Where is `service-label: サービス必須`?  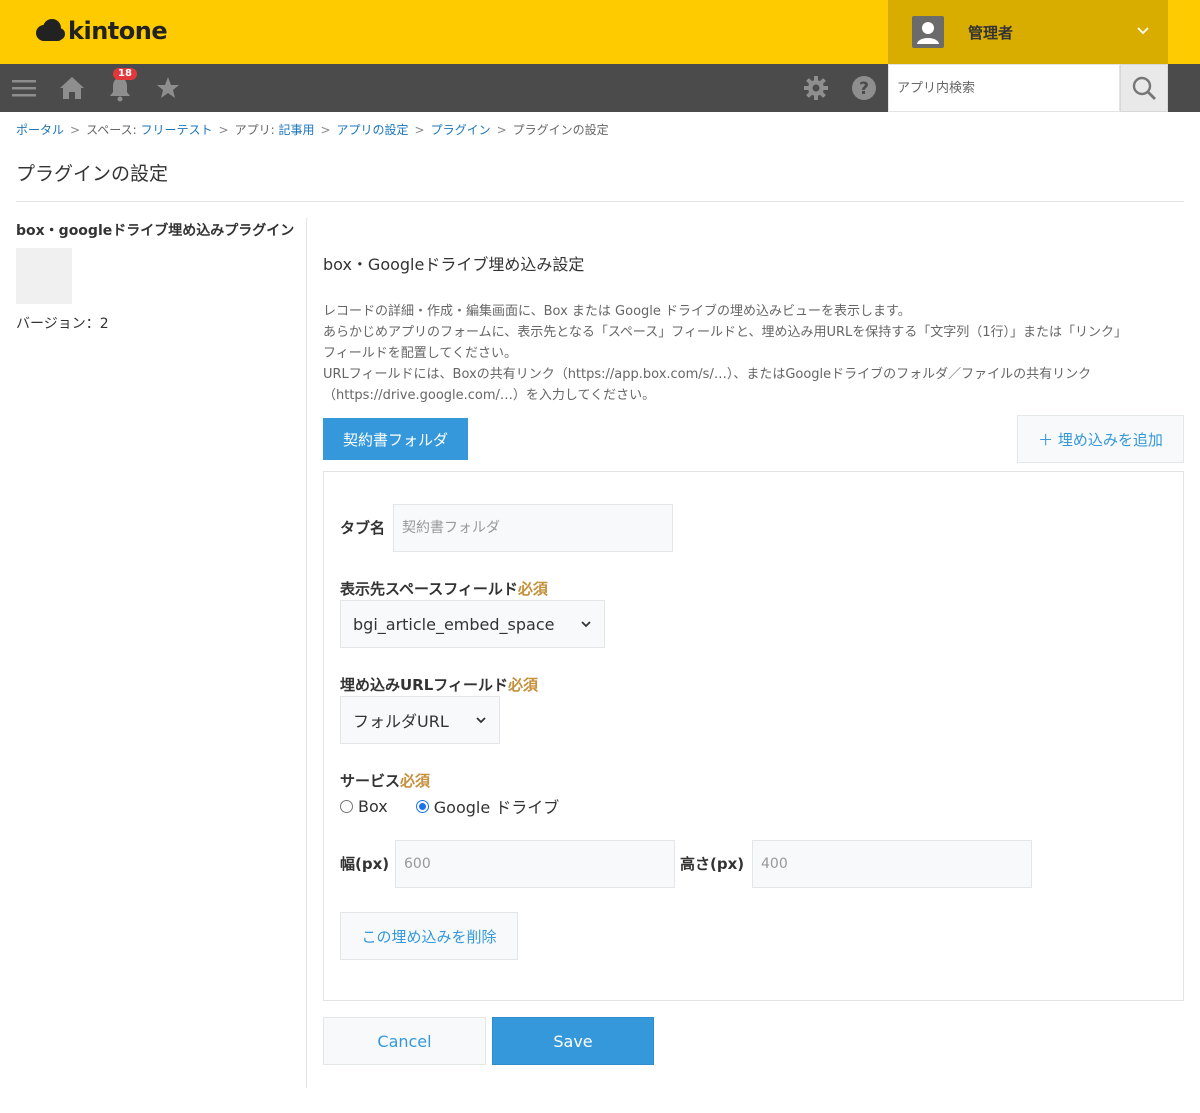
service-label: サービス必須 is located at coordinates (385, 780).